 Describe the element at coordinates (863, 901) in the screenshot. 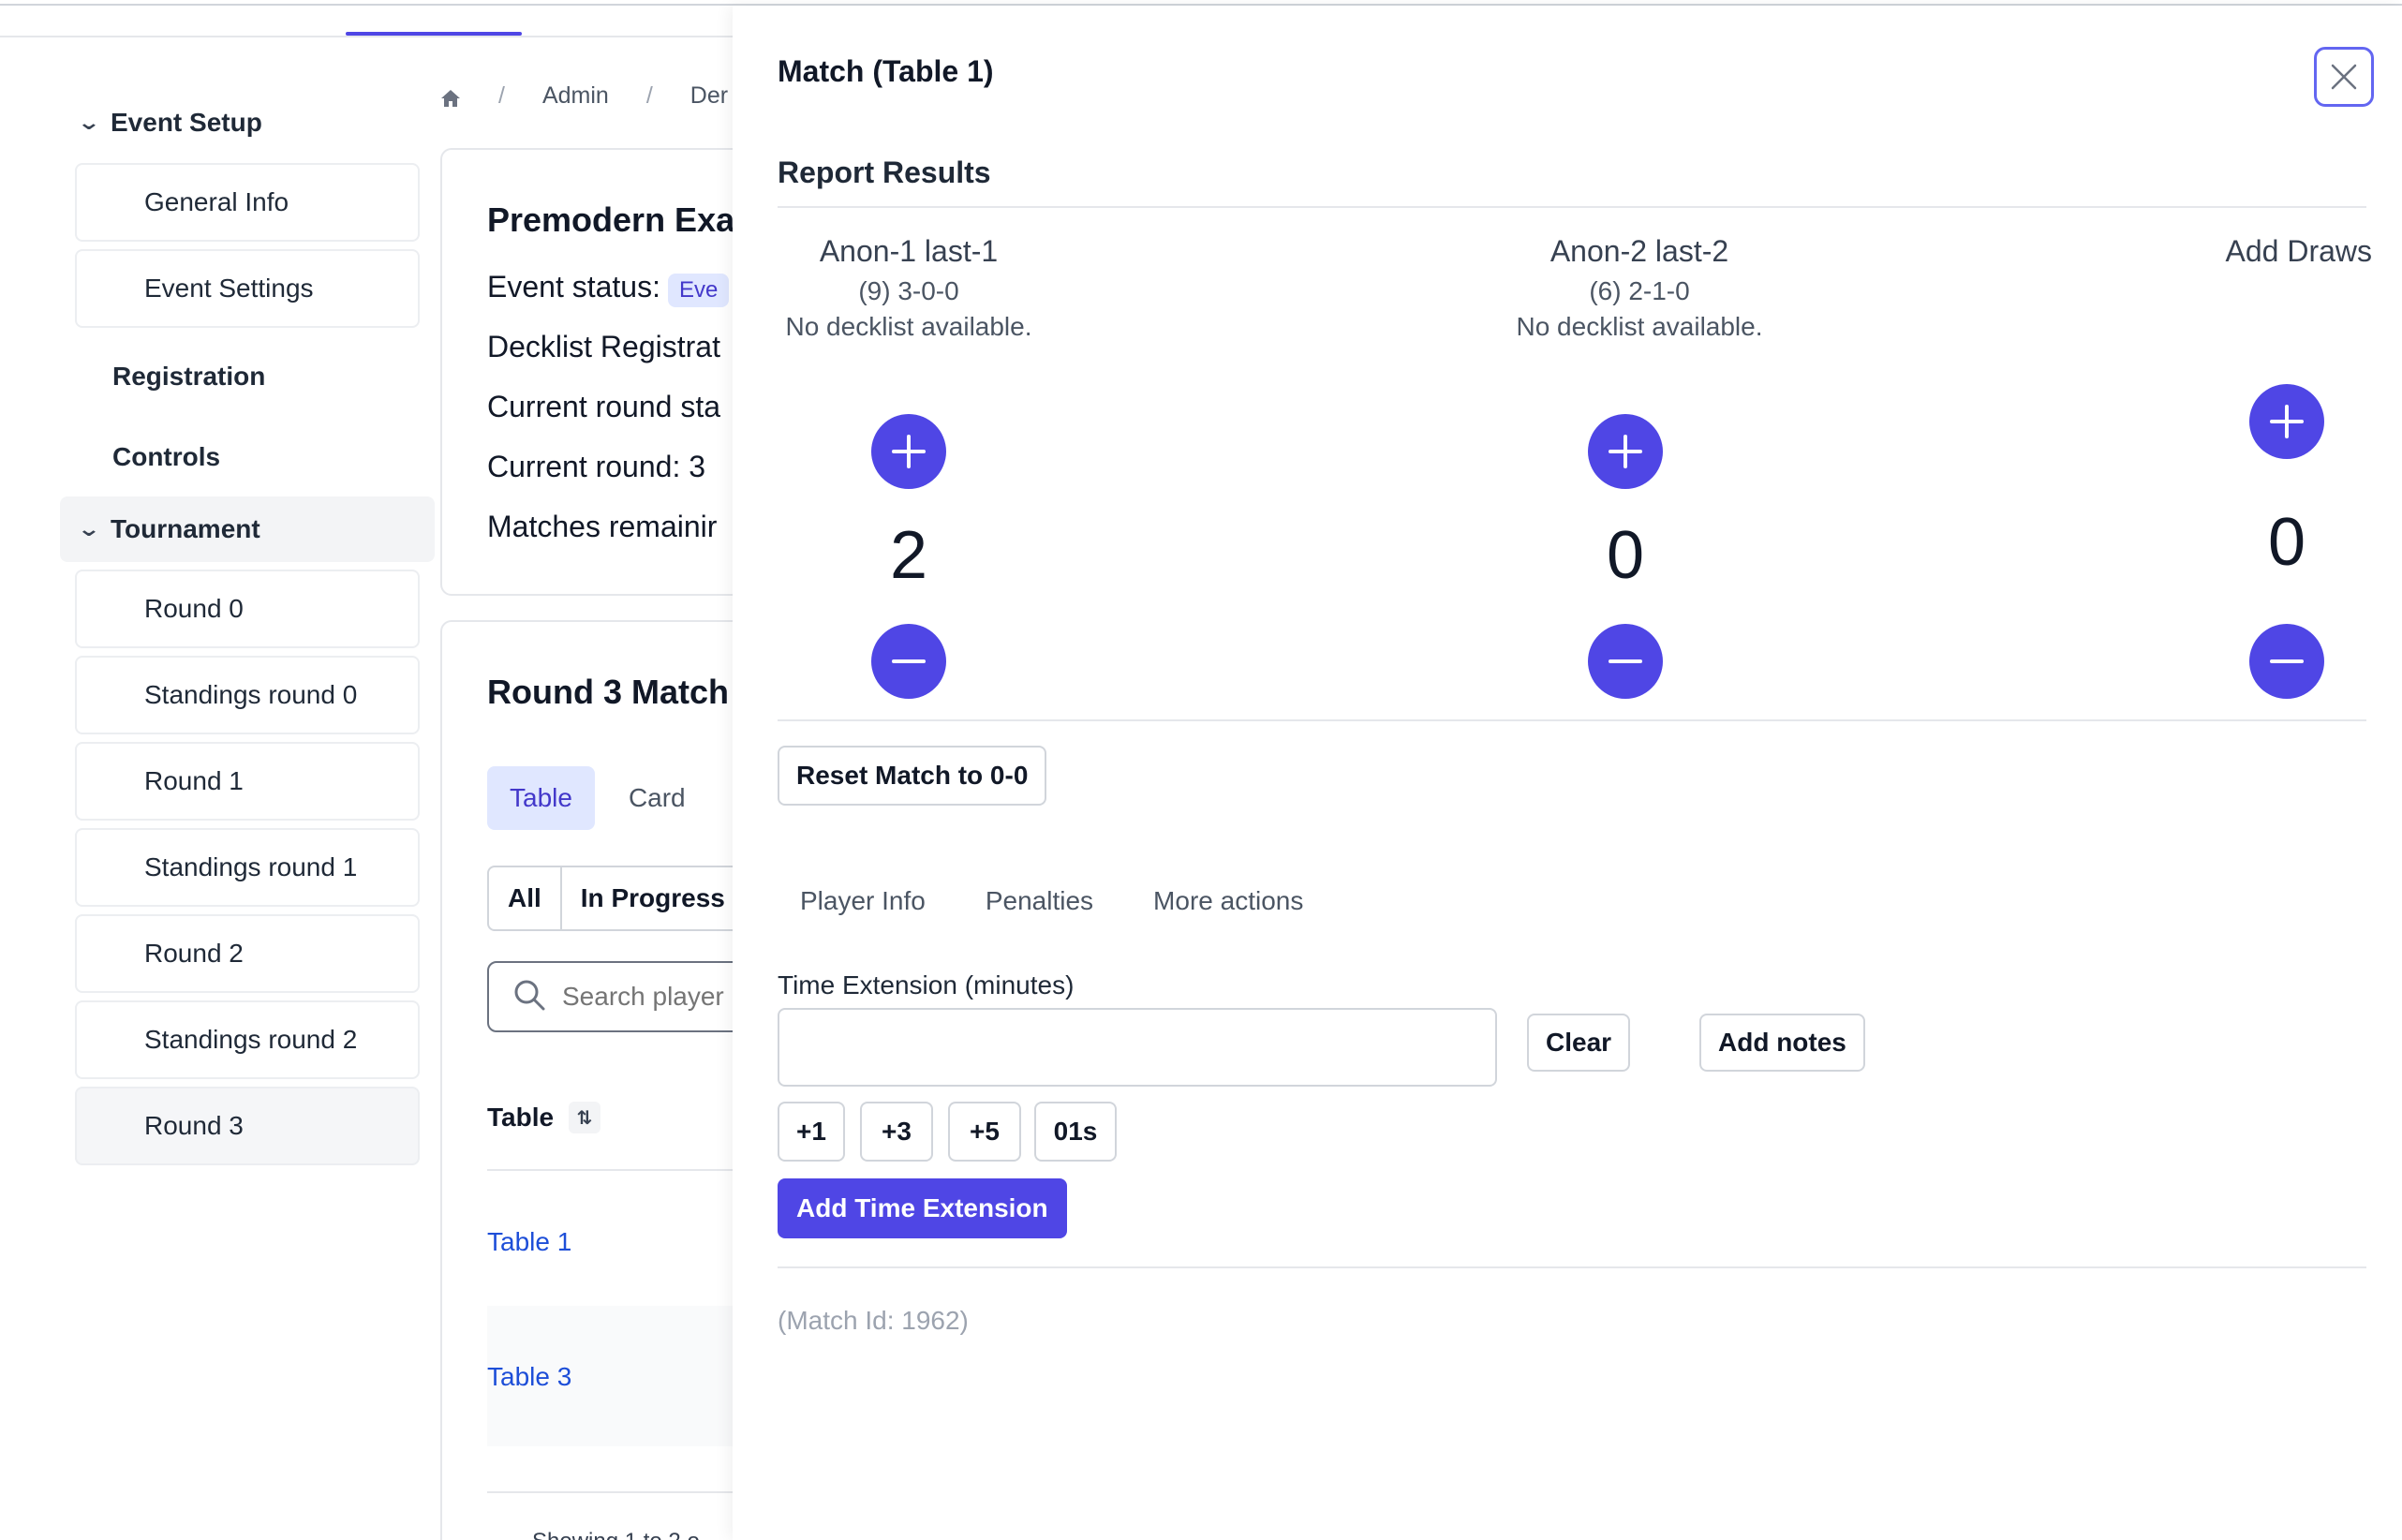

I see `tab-player-info: Player Info` at that location.